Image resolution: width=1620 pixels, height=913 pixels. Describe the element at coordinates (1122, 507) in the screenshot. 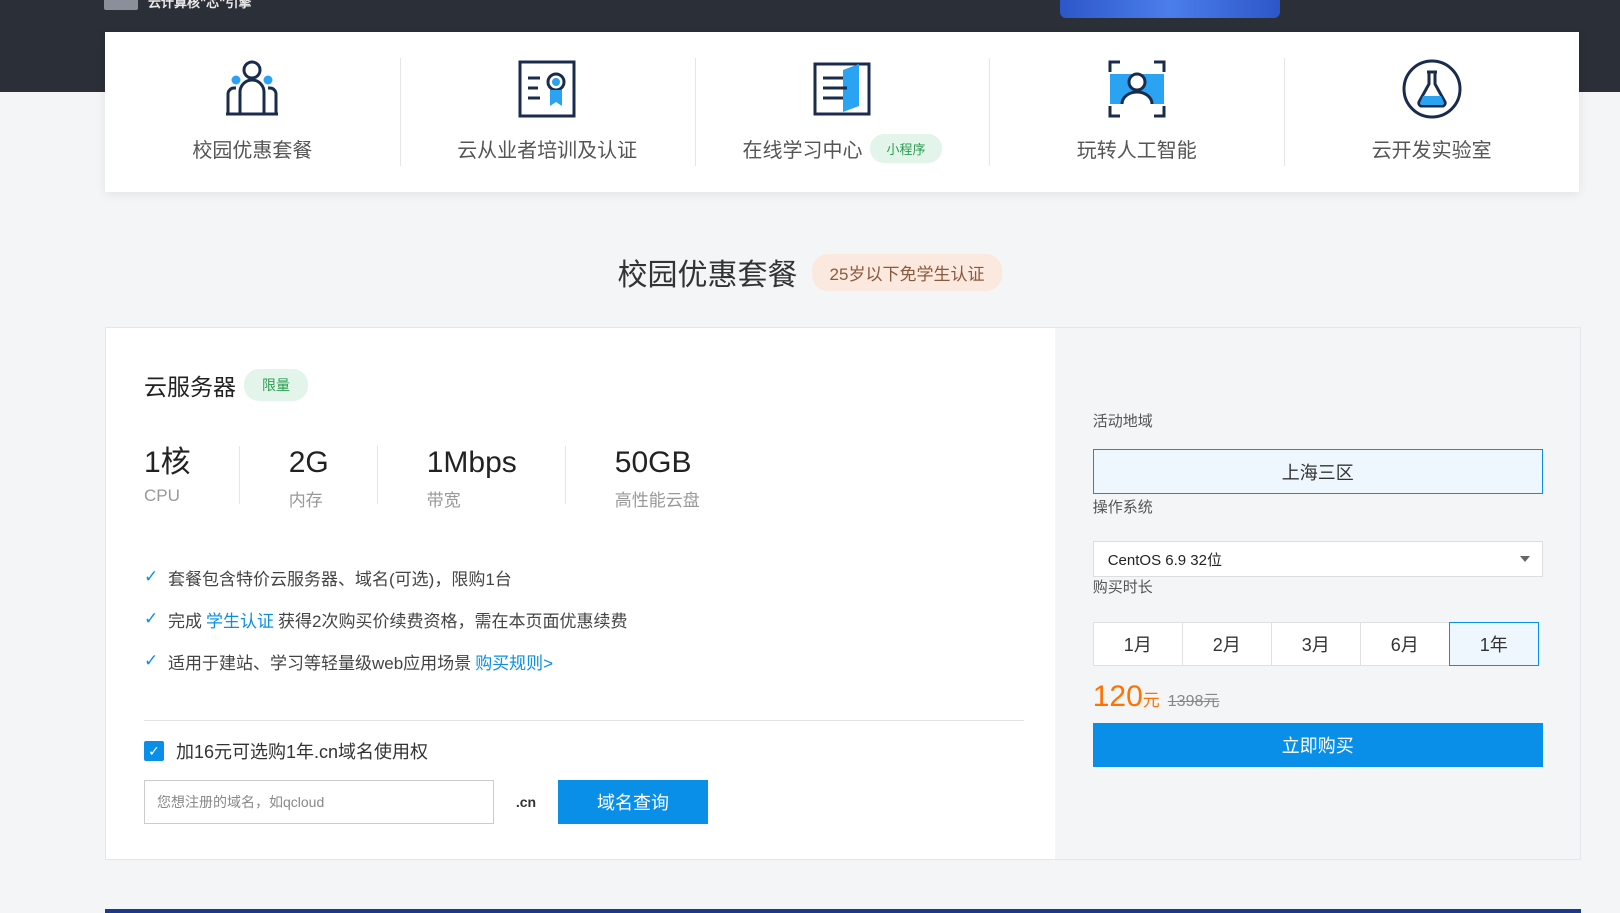

I see `os-label: 操作系统` at that location.